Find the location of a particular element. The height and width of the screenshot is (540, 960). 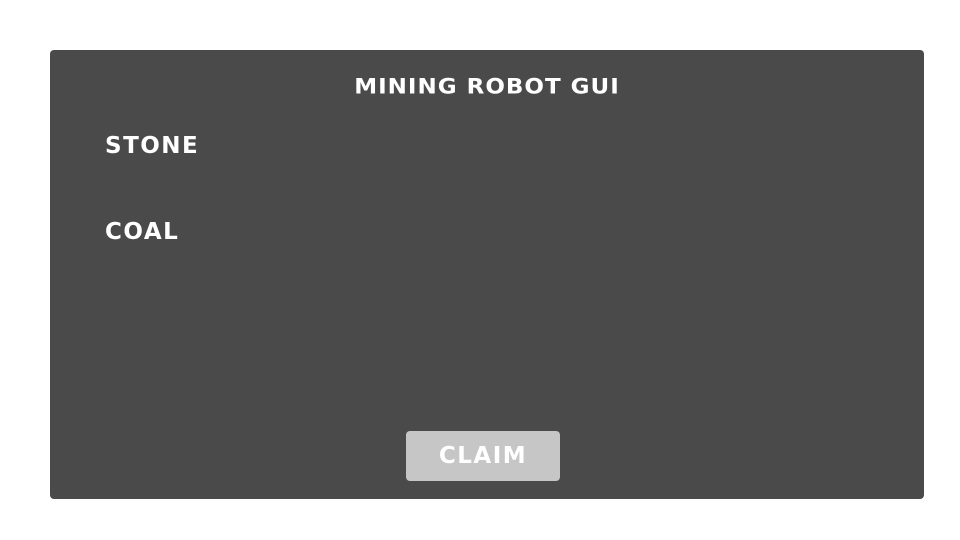

claim-button: CLAIM is located at coordinates (483, 456).